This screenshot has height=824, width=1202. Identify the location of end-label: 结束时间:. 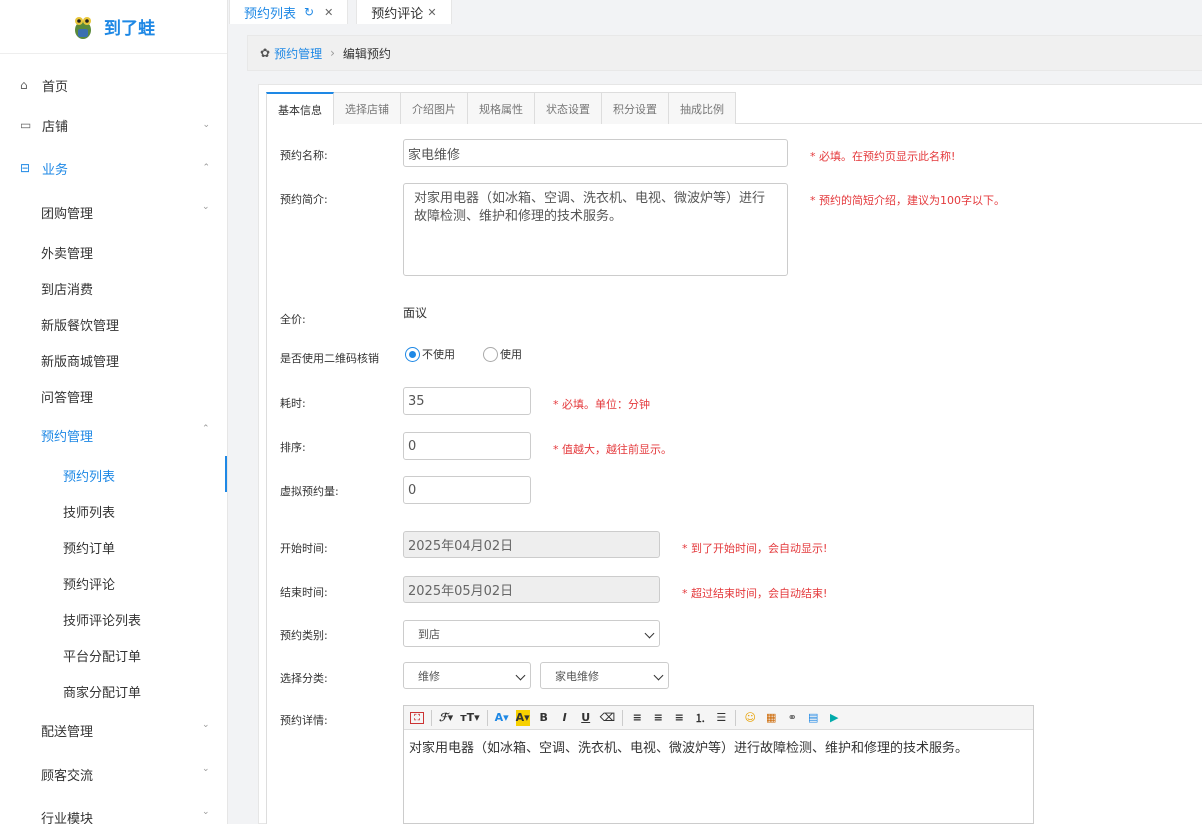
(304, 592).